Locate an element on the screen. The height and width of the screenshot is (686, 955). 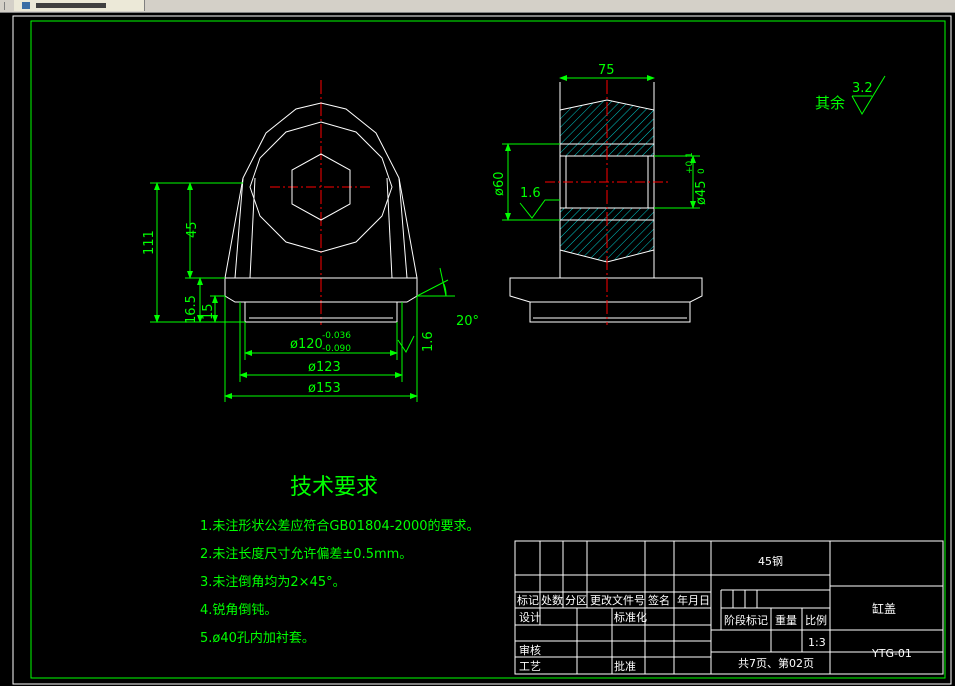
tb-rev-mark: 标记 is located at coordinates (528, 600).